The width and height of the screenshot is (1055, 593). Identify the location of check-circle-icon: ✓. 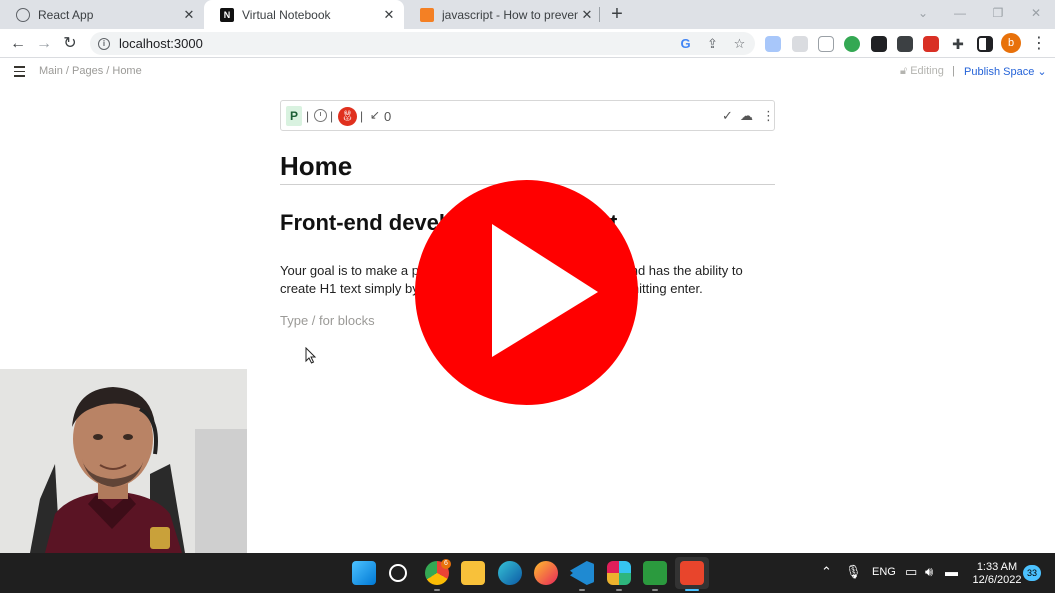
(727, 116).